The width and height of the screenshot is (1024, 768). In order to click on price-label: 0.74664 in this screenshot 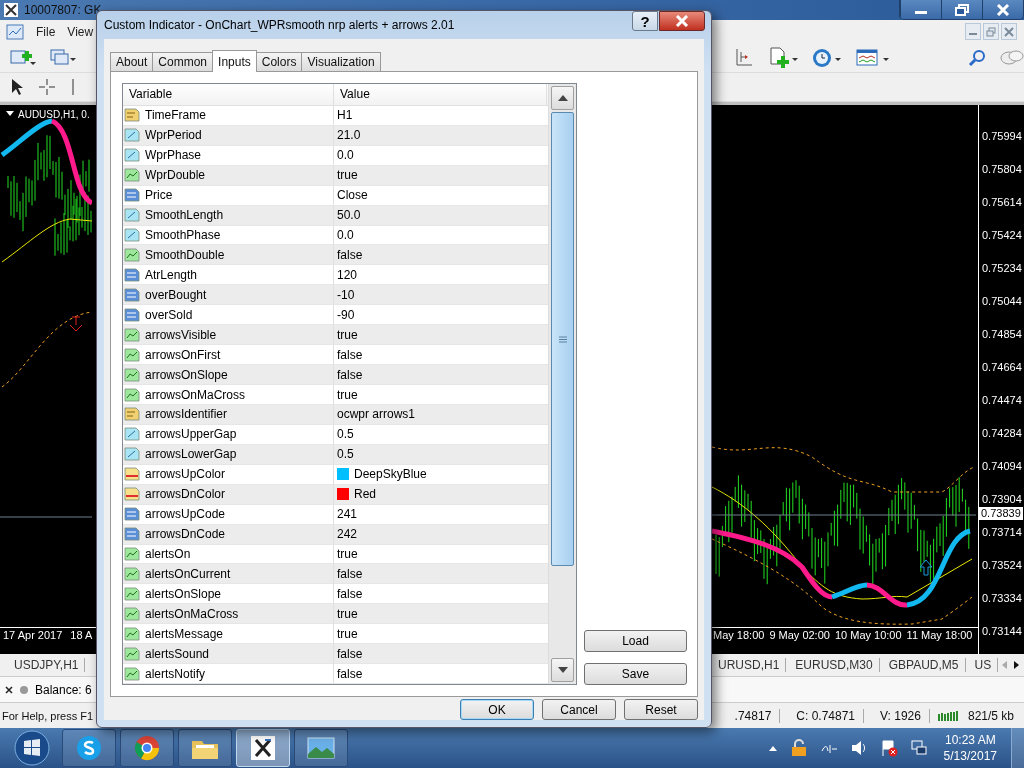, I will do `click(1002, 367)`.